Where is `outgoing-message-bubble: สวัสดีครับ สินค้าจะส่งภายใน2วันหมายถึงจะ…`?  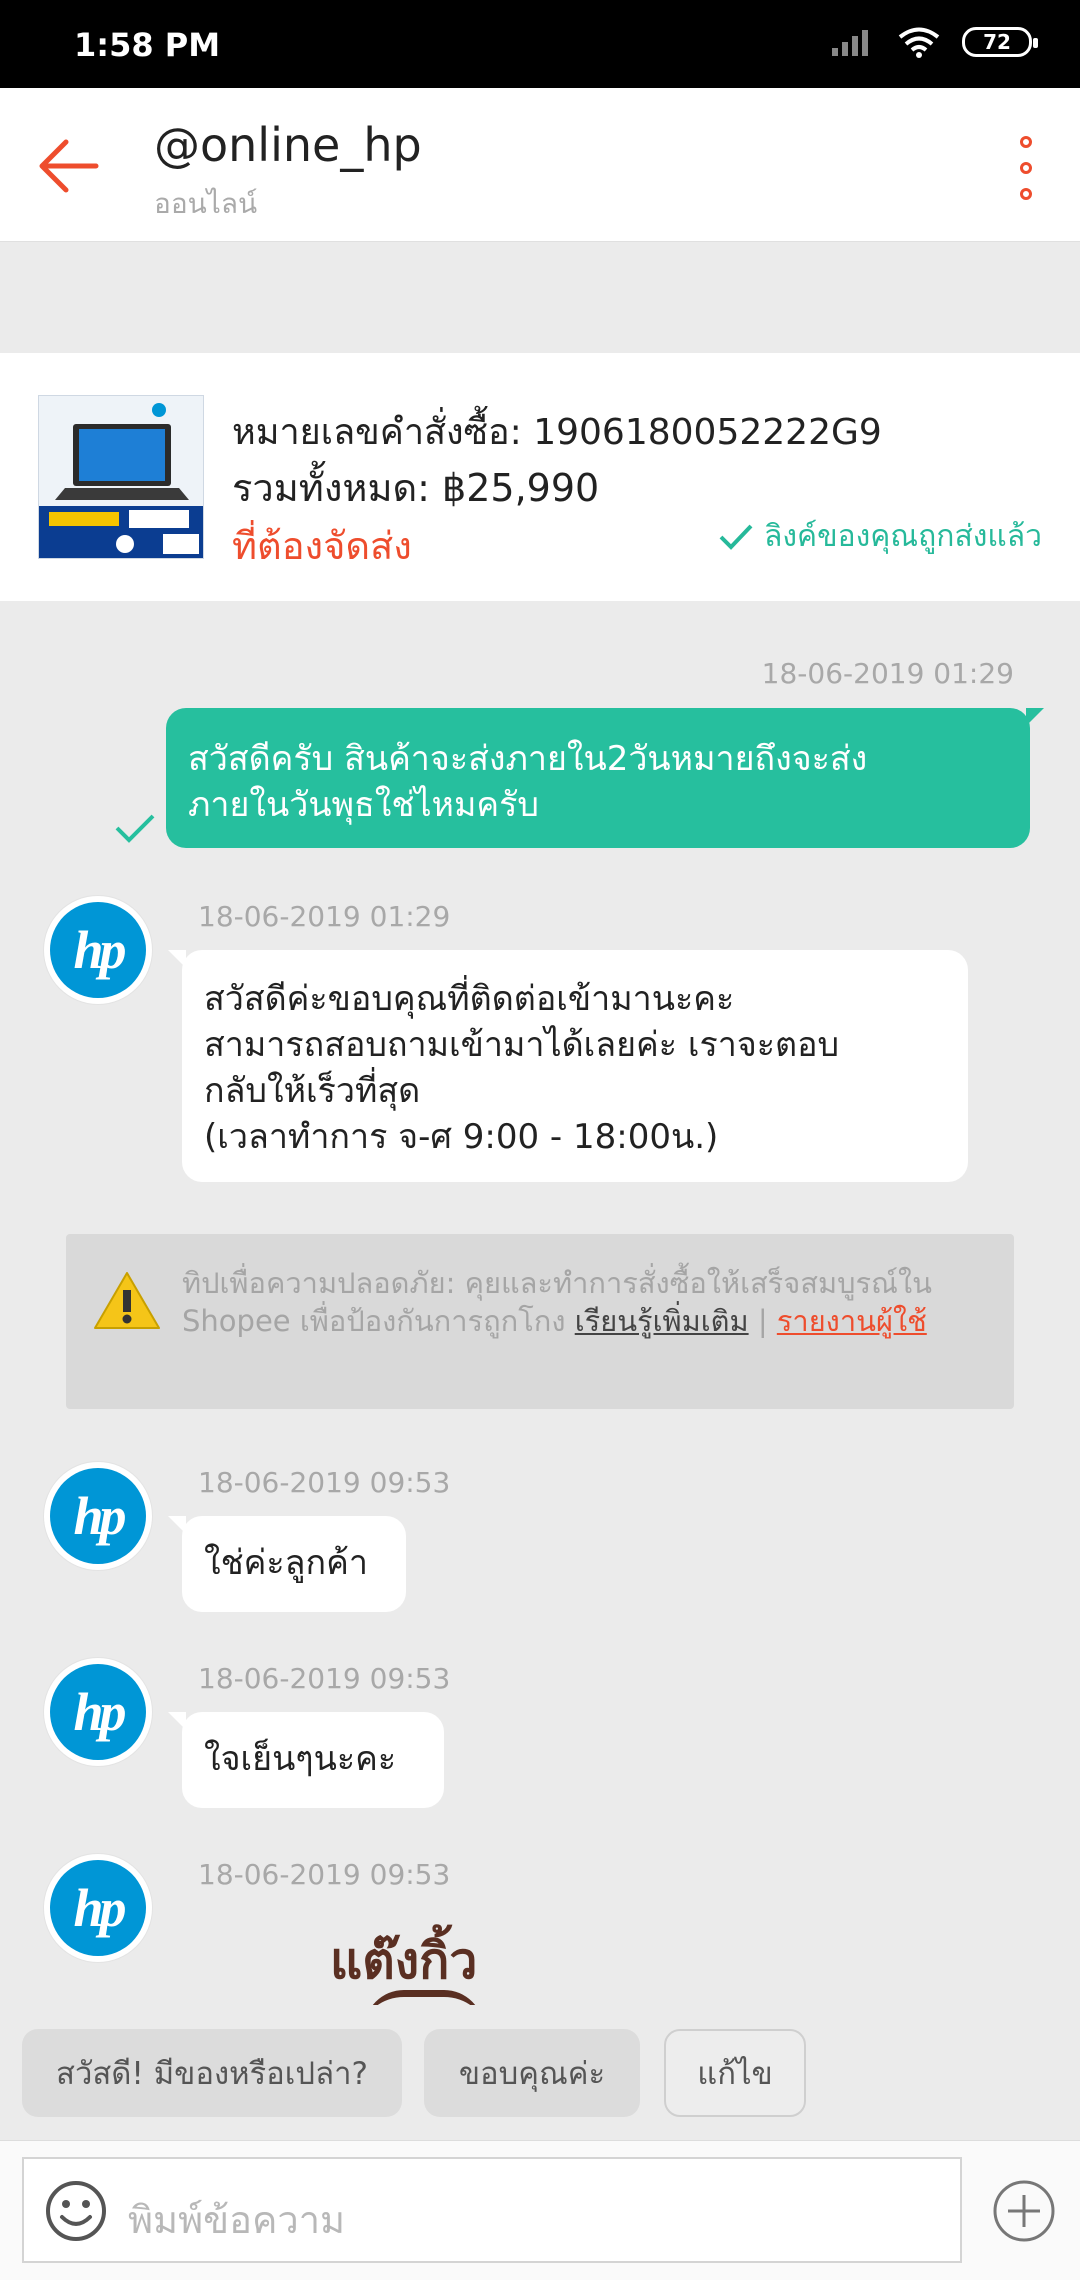 outgoing-message-bubble: สวัสดีครับ สินค้าจะส่งภายใน2วันหมายถึงจะ… is located at coordinates (605, 778).